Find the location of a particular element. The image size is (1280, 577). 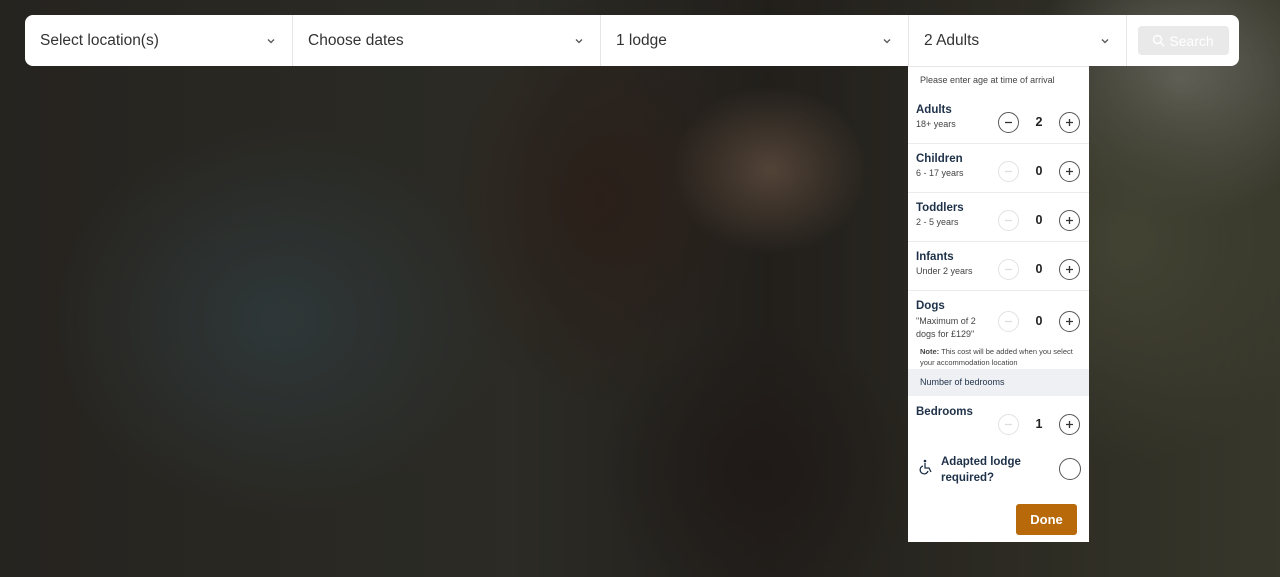

guest-row-adults: Adults 18+ years 2 is located at coordinates (998, 119).